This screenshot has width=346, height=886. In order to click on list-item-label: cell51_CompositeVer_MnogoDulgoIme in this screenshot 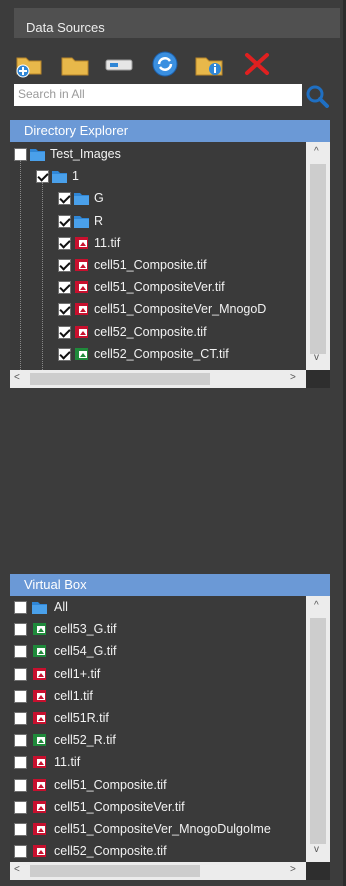, I will do `click(162, 829)`.